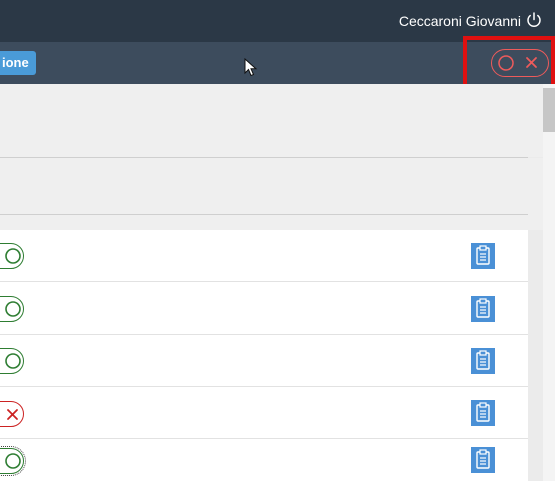 This screenshot has width=555, height=481. Describe the element at coordinates (18, 63) in the screenshot. I see `action-button: ione` at that location.